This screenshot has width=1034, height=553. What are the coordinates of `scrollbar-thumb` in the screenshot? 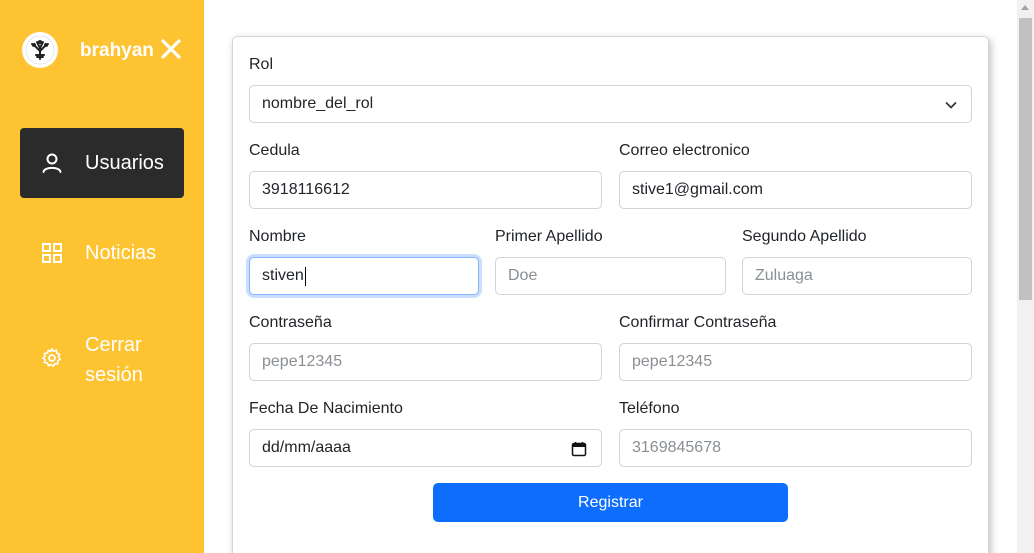 It's located at (1025, 159).